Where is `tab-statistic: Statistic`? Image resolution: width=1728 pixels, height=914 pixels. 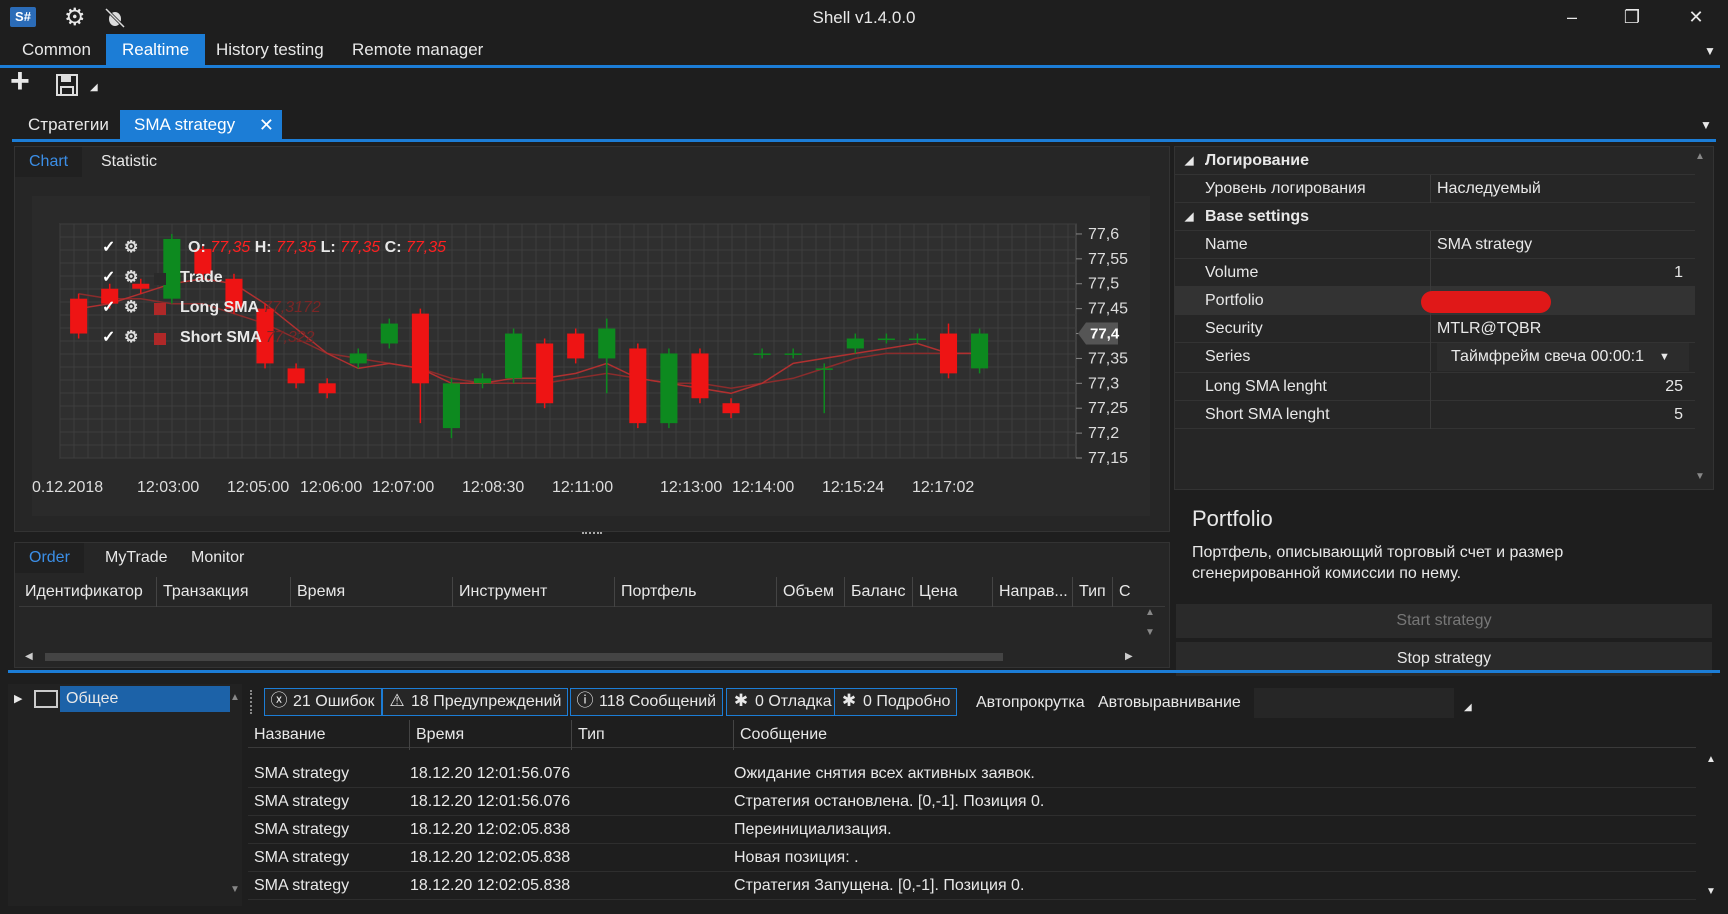 tab-statistic: Statistic is located at coordinates (129, 162).